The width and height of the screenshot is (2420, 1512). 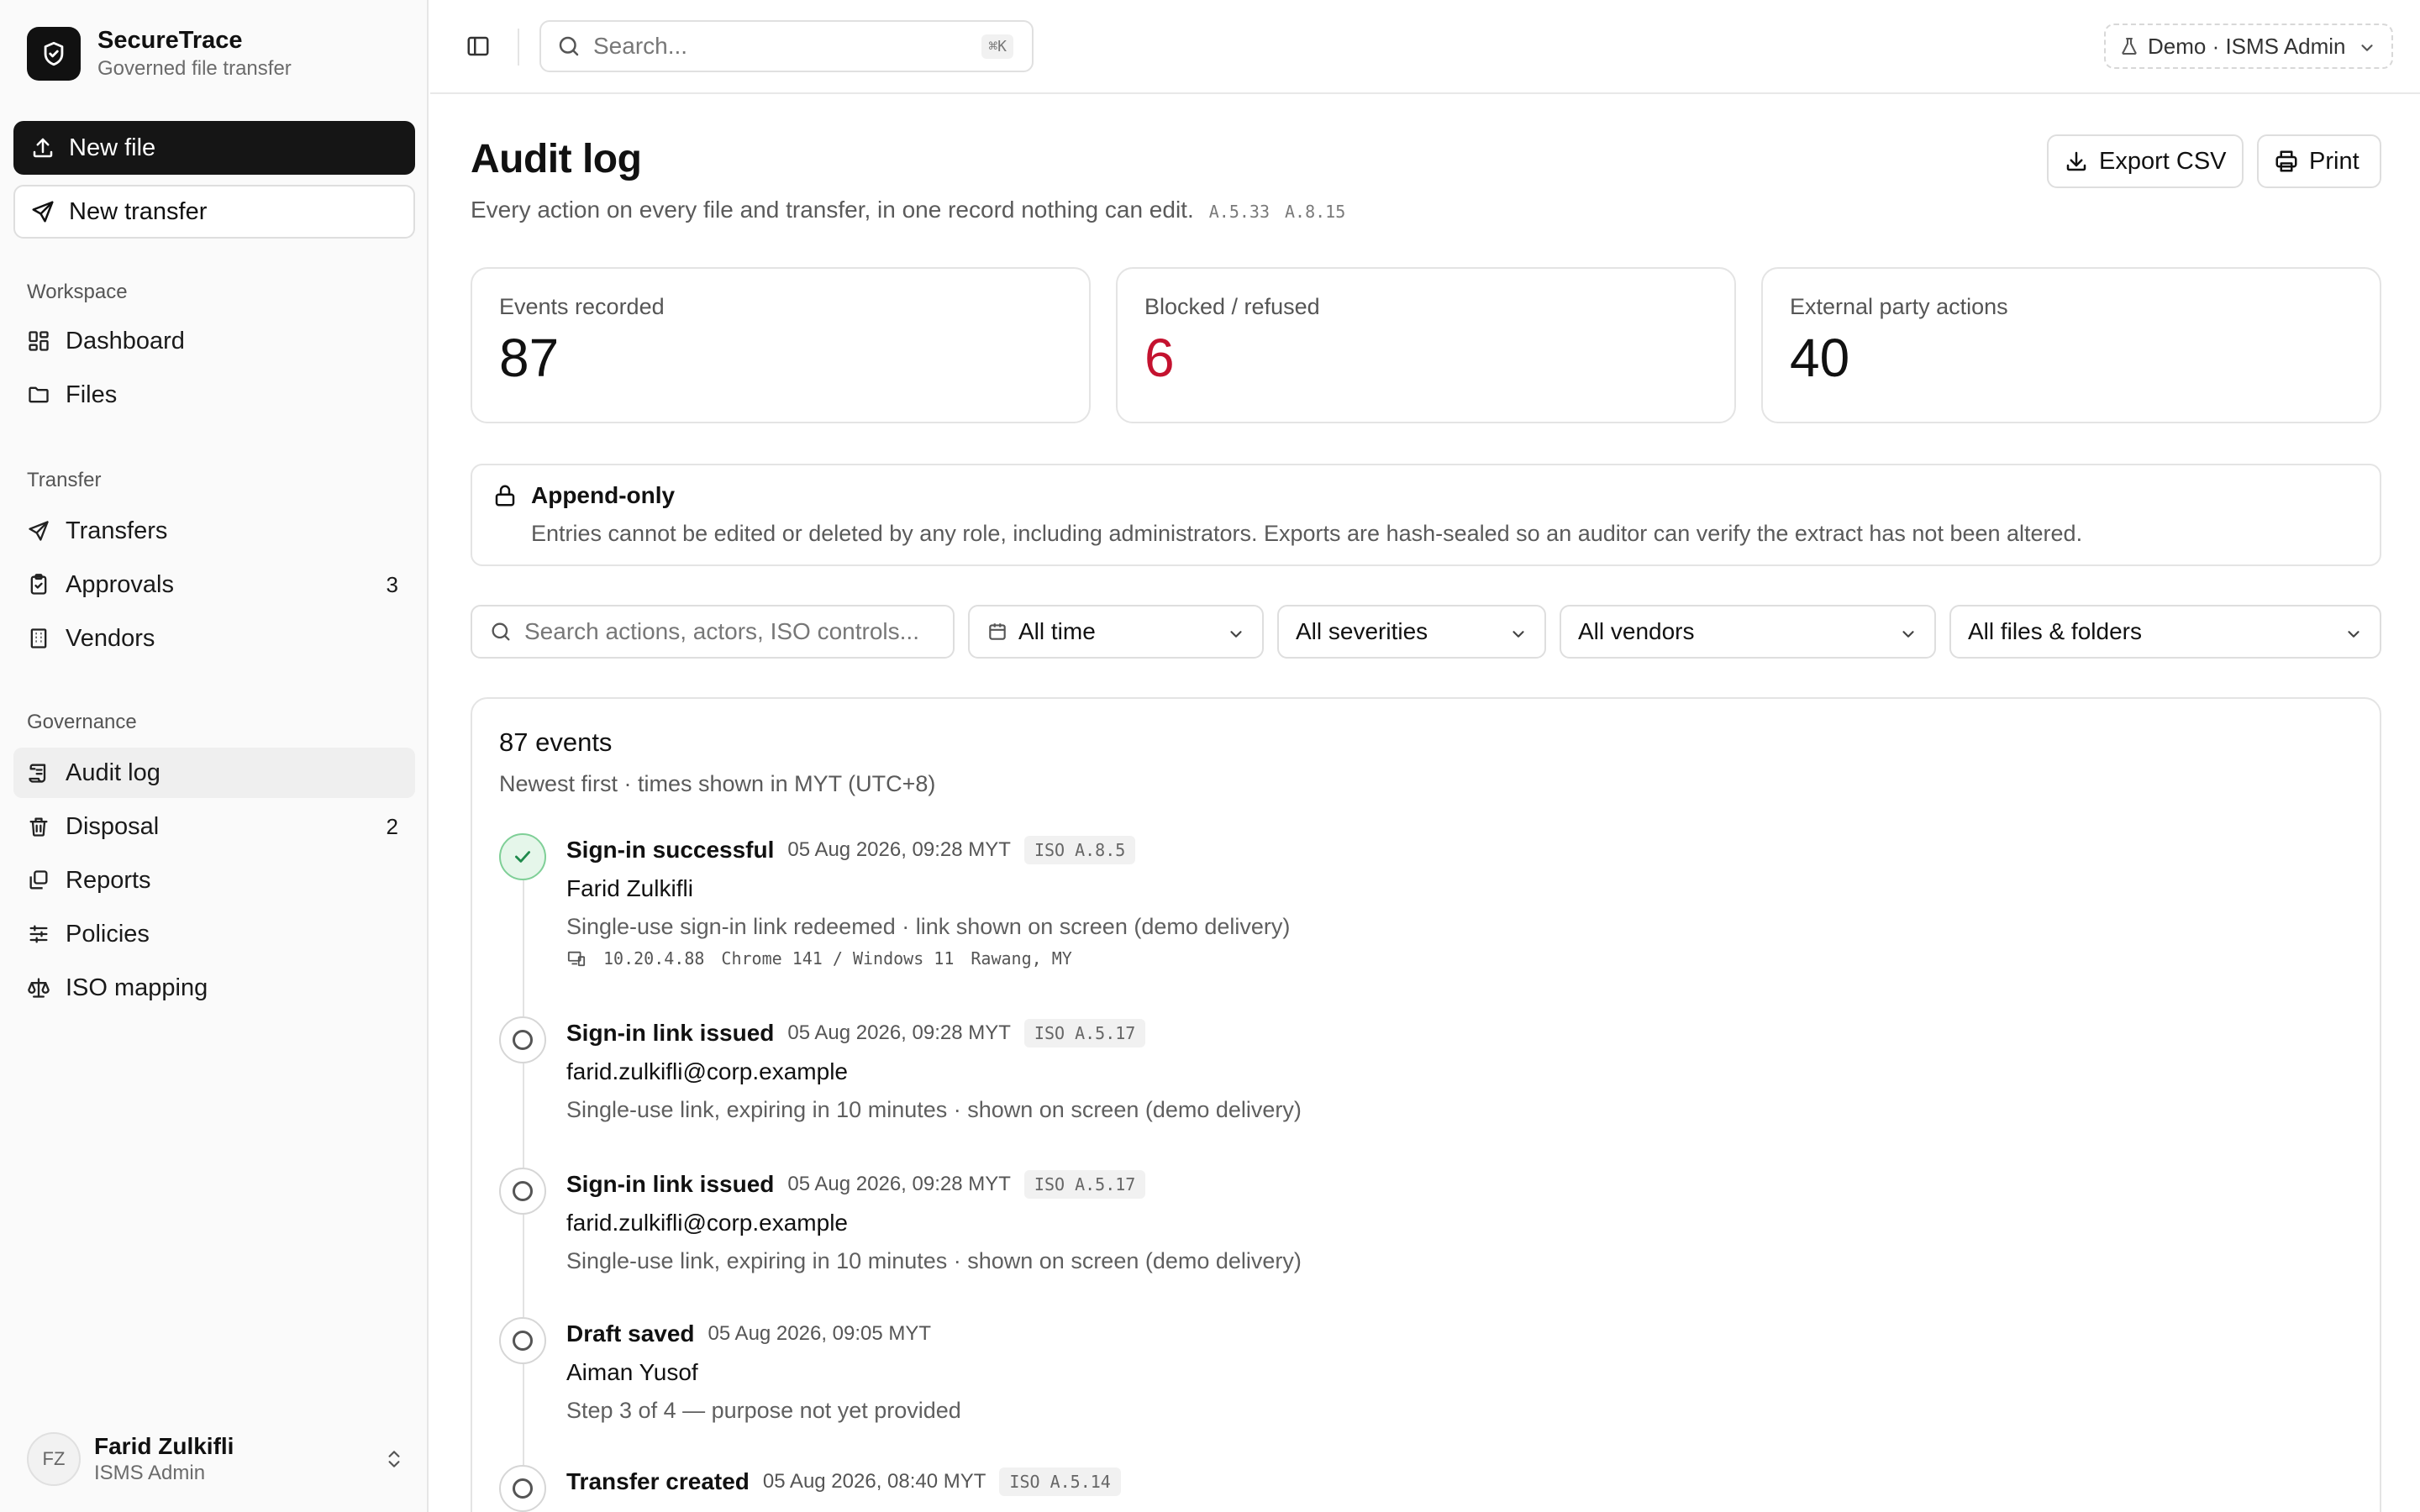 What do you see at coordinates (1079, 850) in the screenshot?
I see `iso-control-badge: ISO A.8.5` at bounding box center [1079, 850].